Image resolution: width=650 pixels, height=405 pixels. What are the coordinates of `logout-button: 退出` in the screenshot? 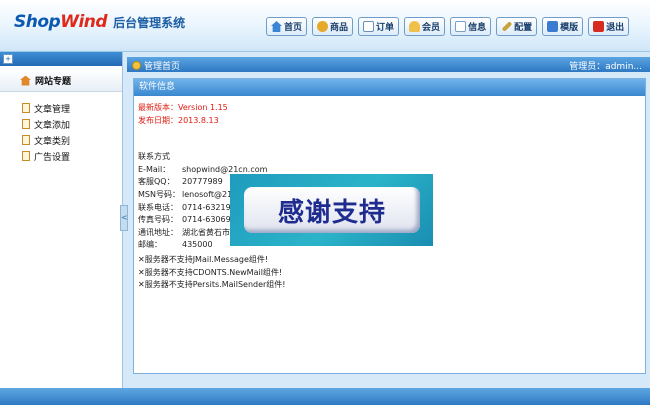 It's located at (609, 26).